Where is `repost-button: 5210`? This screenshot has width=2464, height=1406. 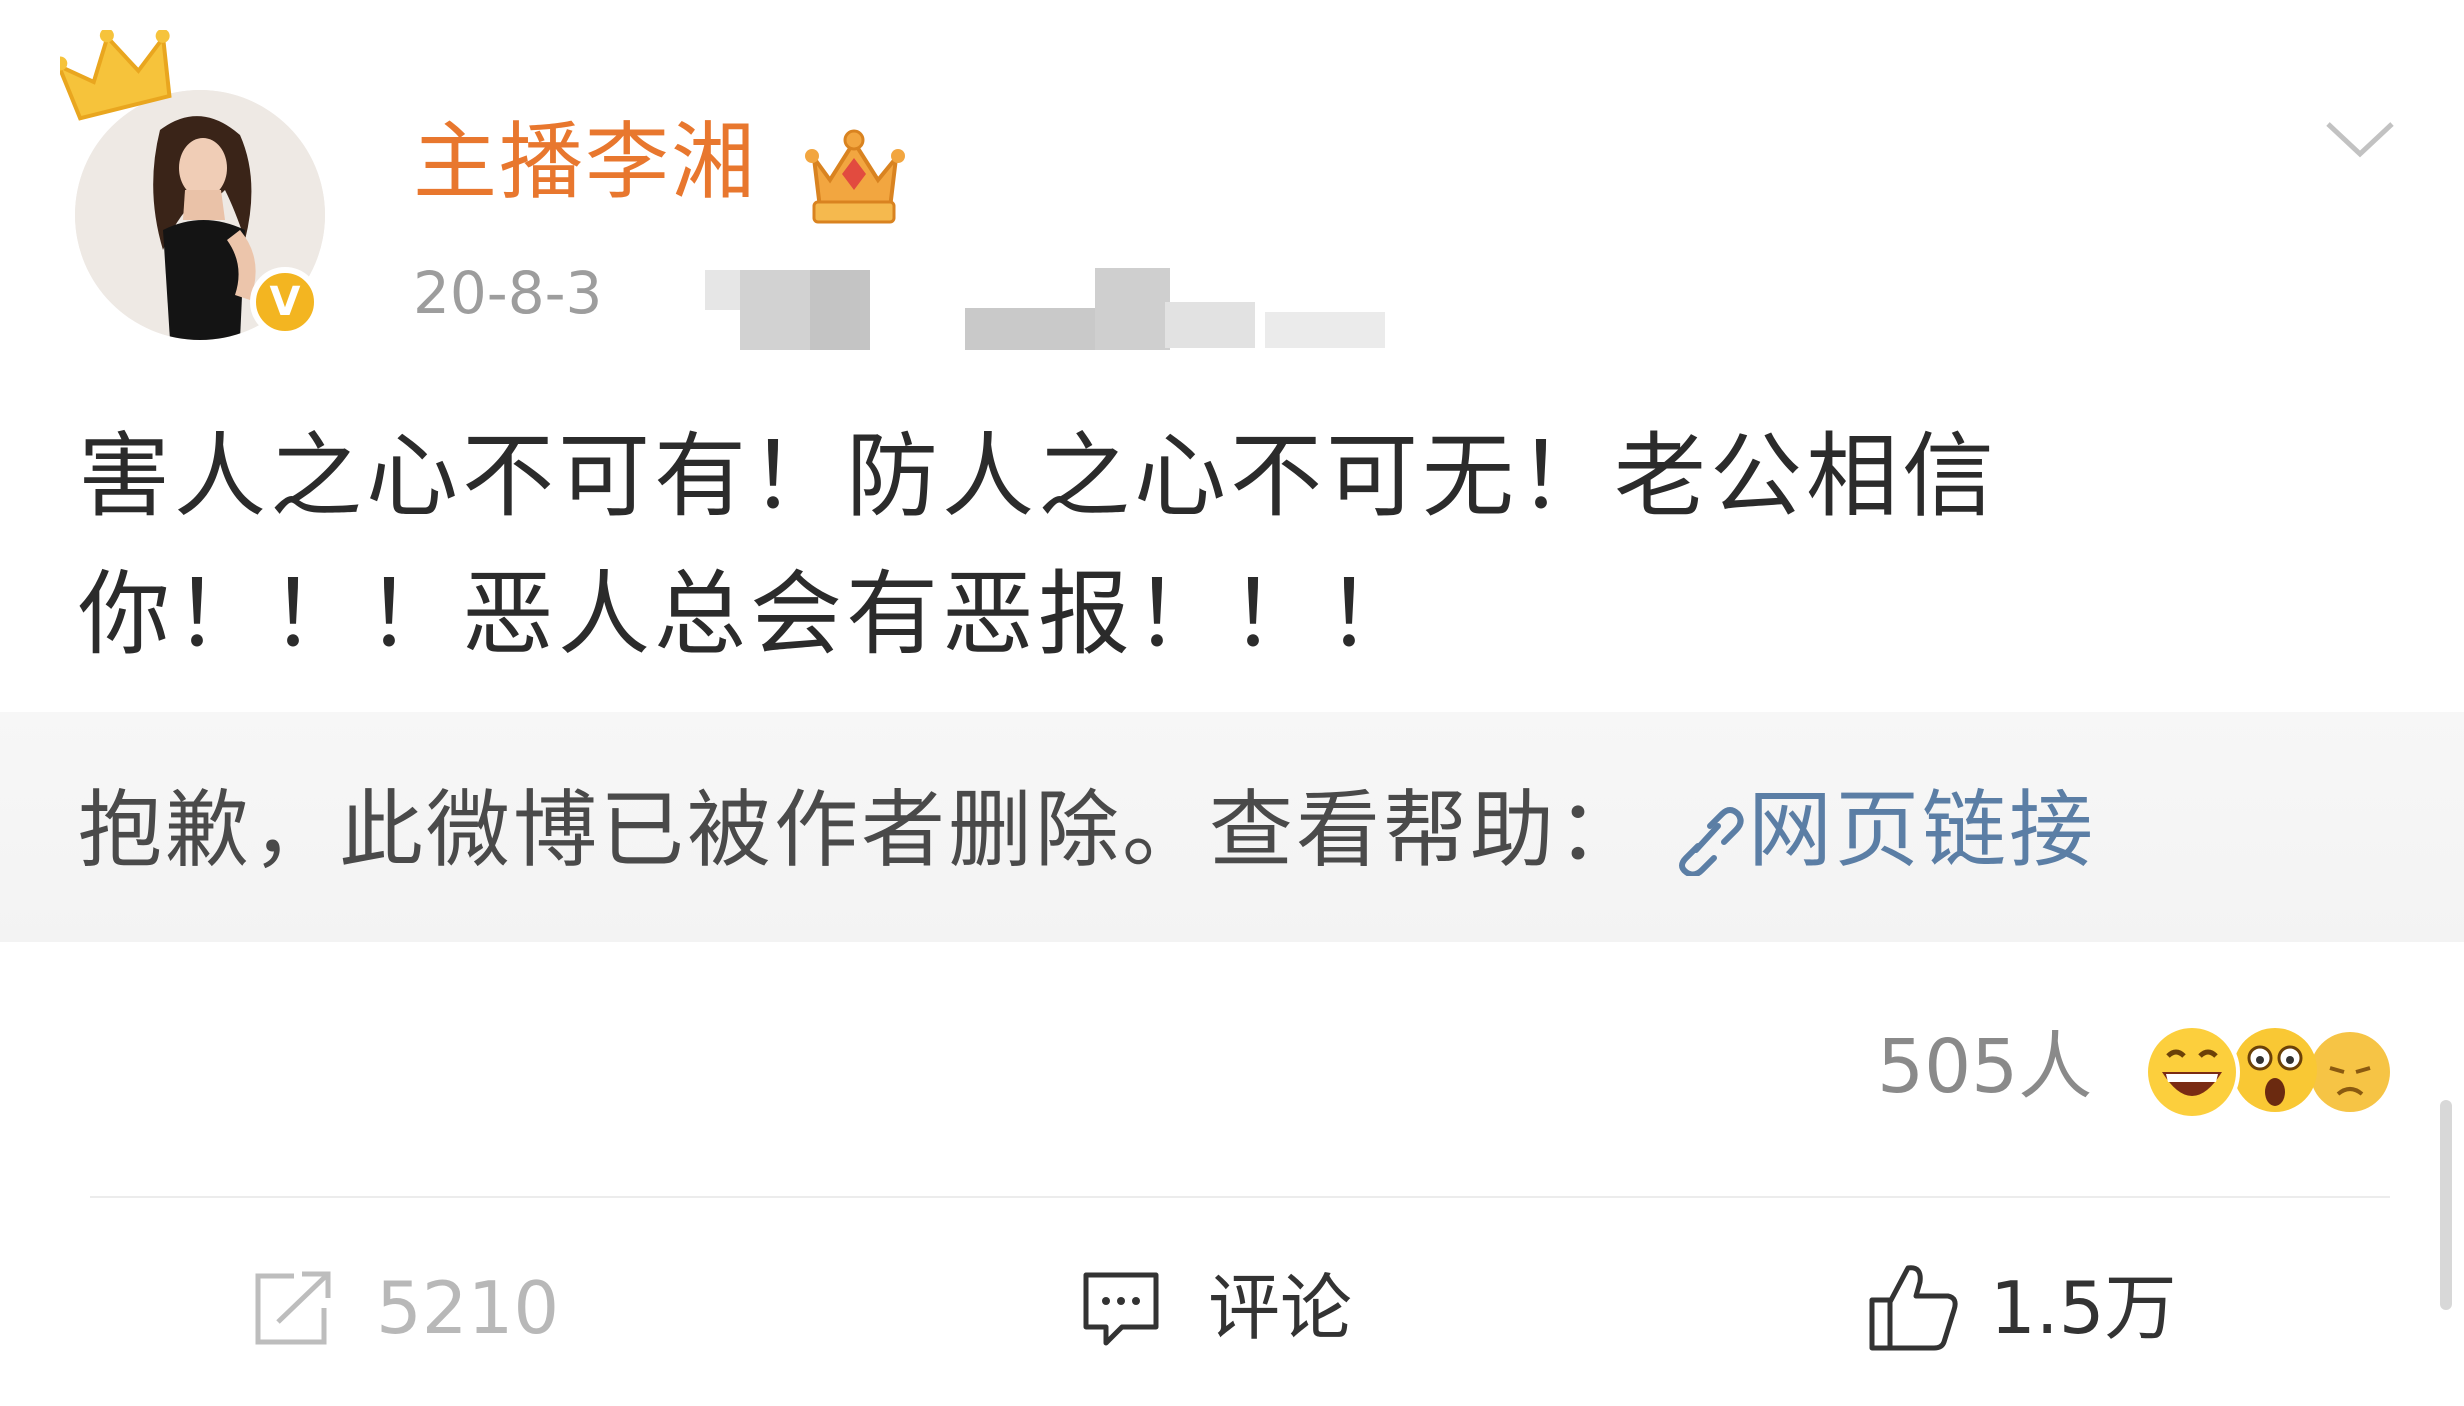 repost-button: 5210 is located at coordinates (404, 1308).